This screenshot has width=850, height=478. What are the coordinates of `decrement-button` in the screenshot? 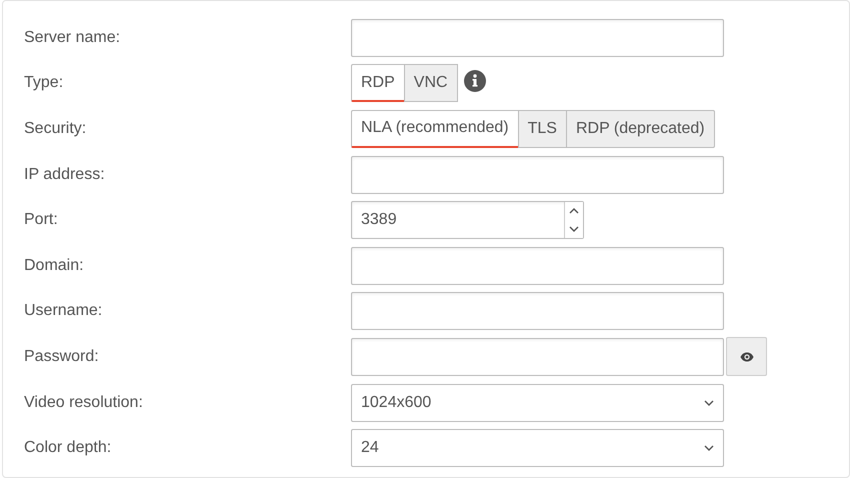 It's located at (574, 229).